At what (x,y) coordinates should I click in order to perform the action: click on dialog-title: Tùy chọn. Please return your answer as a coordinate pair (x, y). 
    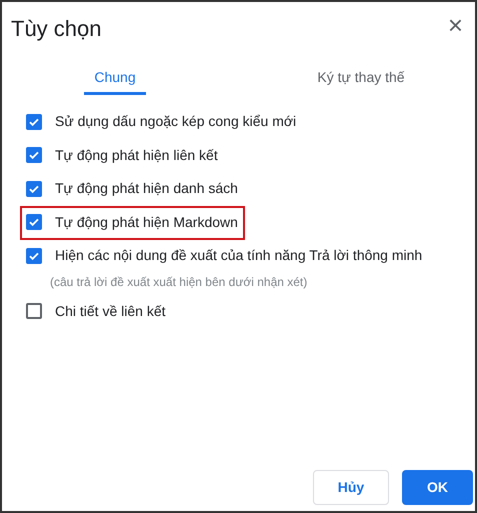
    Looking at the image, I should click on (56, 29).